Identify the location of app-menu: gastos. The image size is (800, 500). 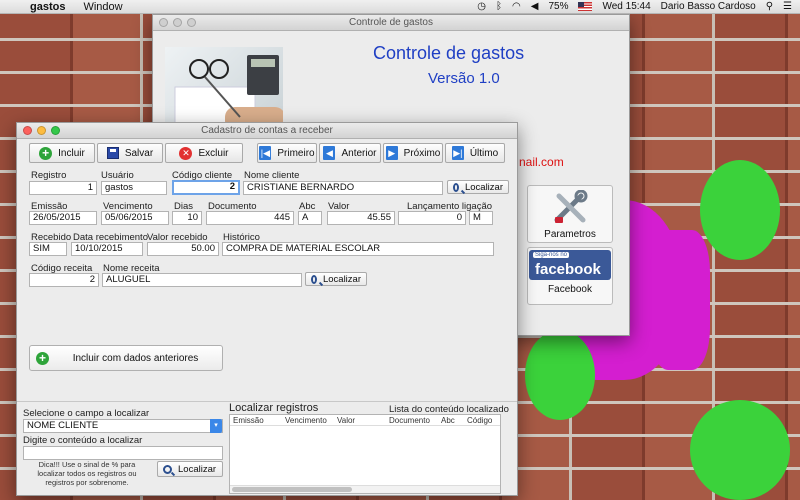
(47, 7).